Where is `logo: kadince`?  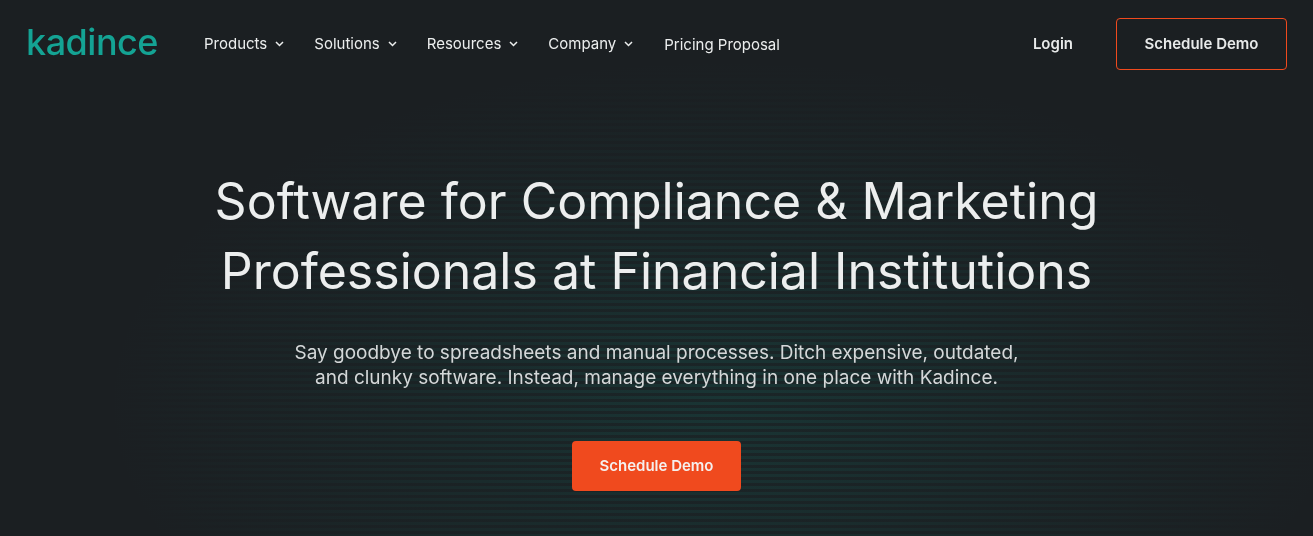
logo: kadince is located at coordinates (92, 42).